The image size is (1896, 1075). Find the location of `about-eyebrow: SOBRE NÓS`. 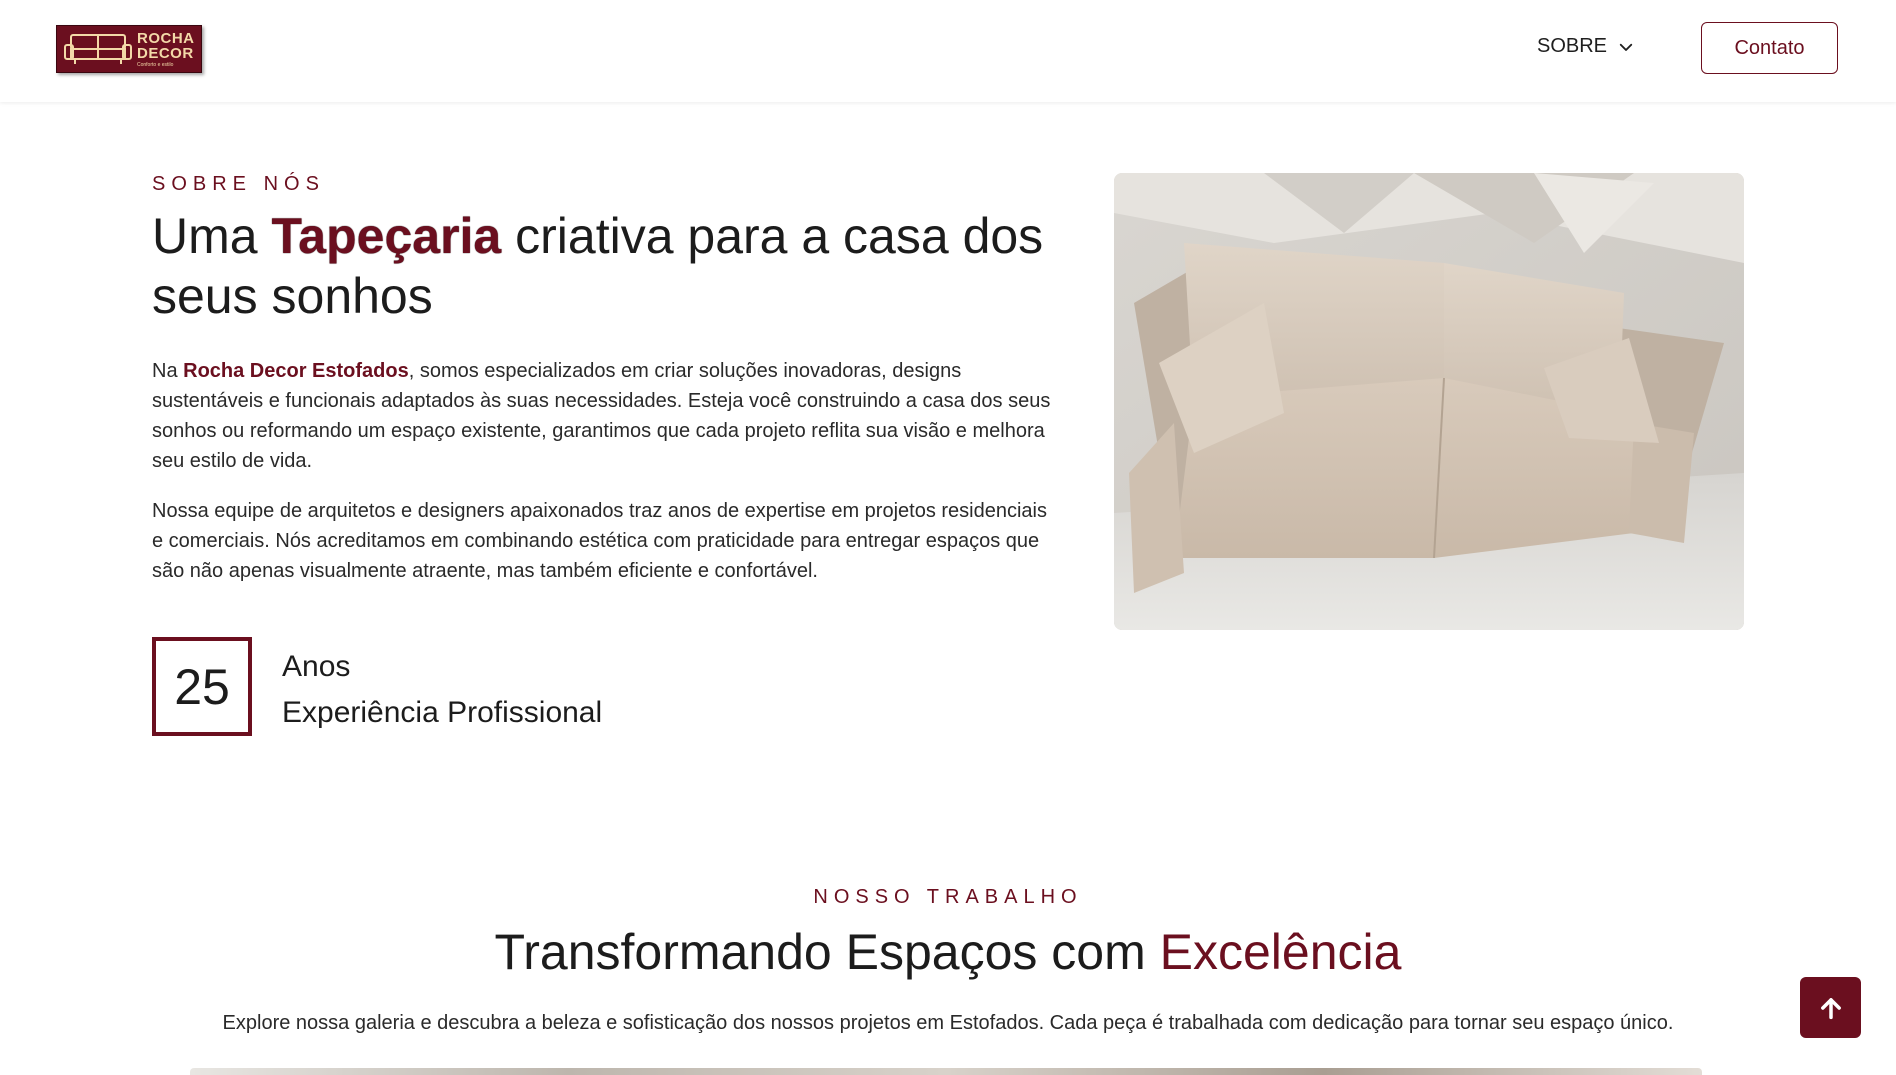

about-eyebrow: SOBRE NÓS is located at coordinates (238, 184).